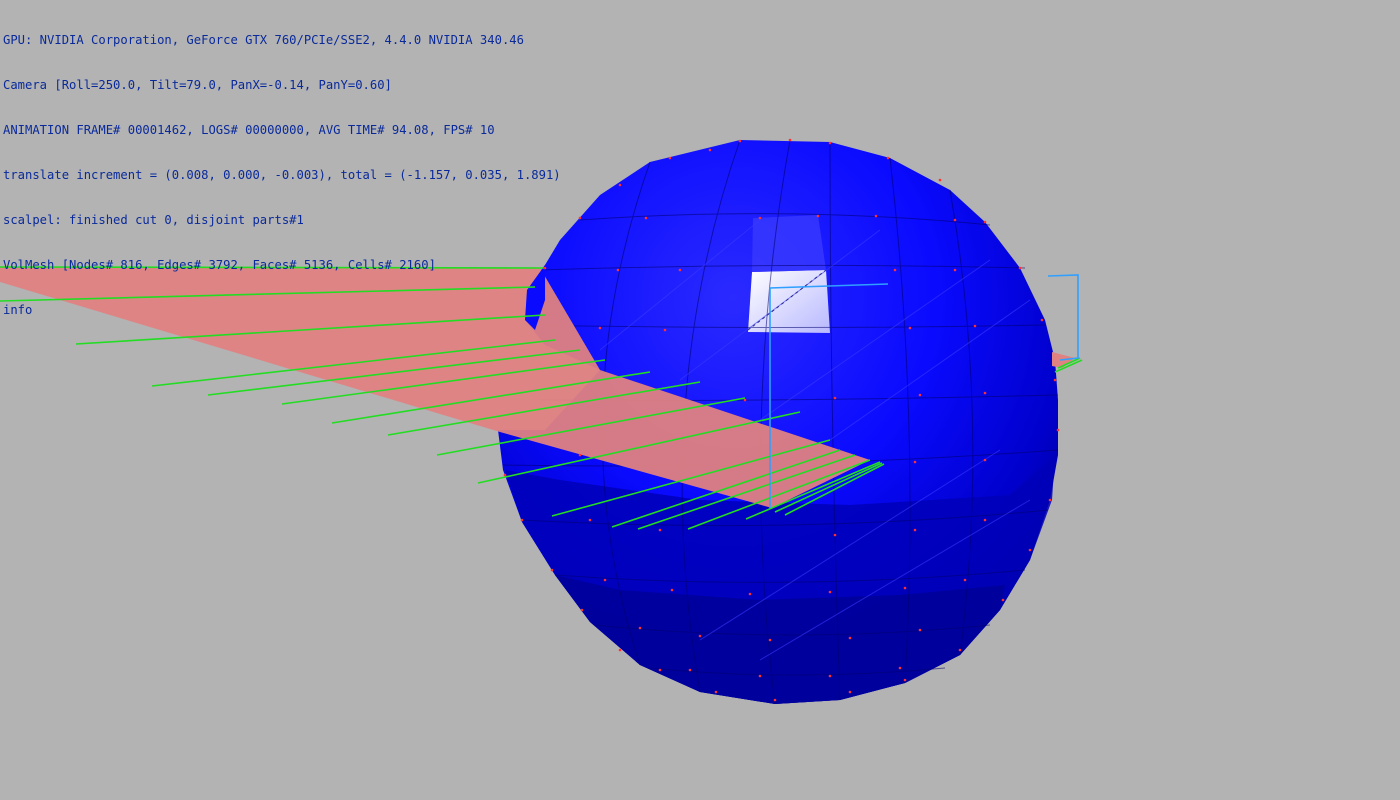  Describe the element at coordinates (18, 310) in the screenshot. I see `info-label: info` at that location.